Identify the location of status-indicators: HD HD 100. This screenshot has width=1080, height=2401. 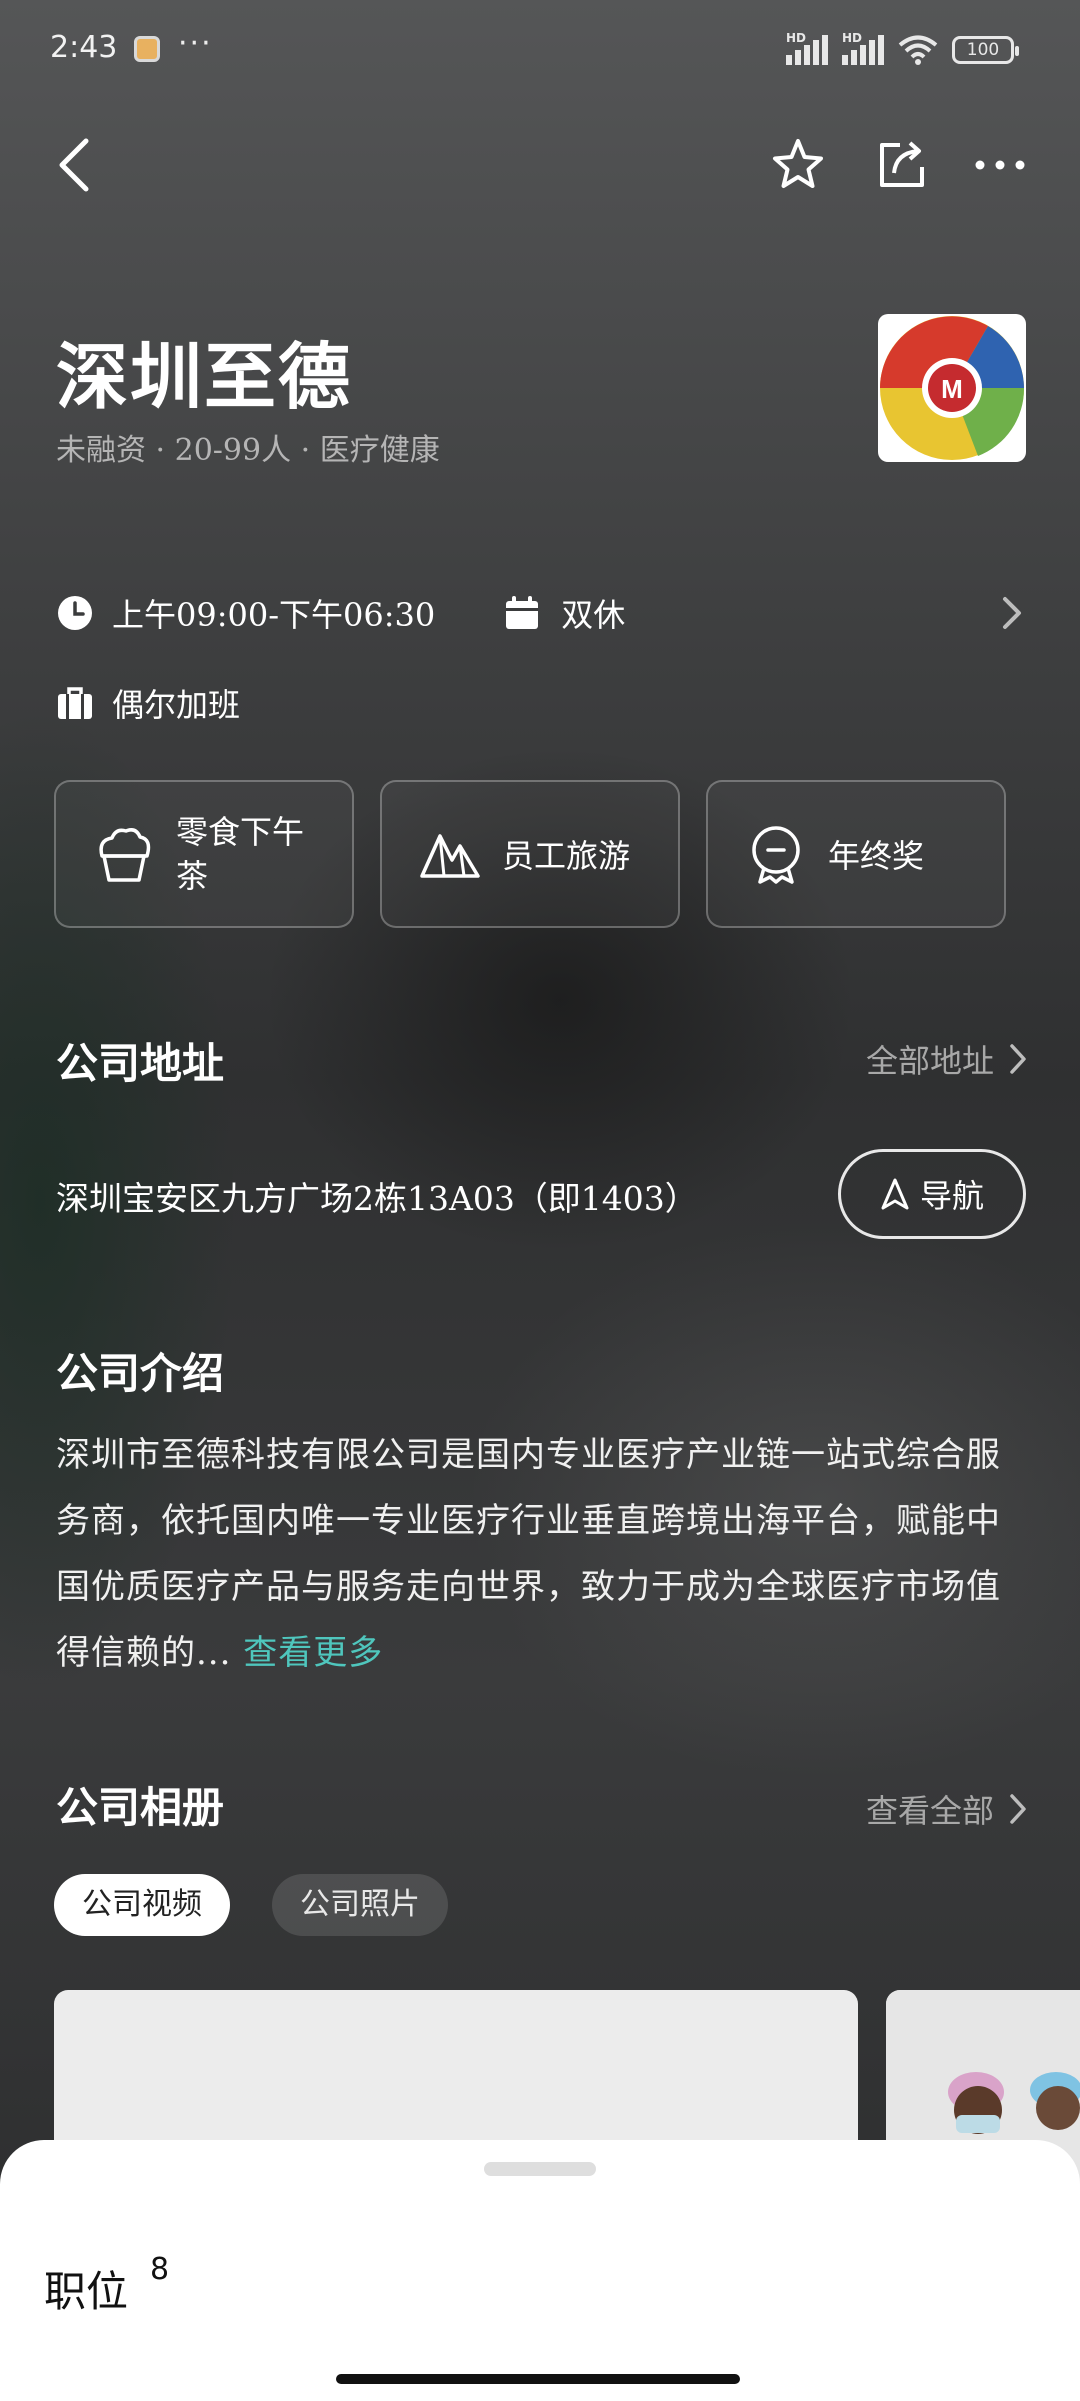
(902, 48).